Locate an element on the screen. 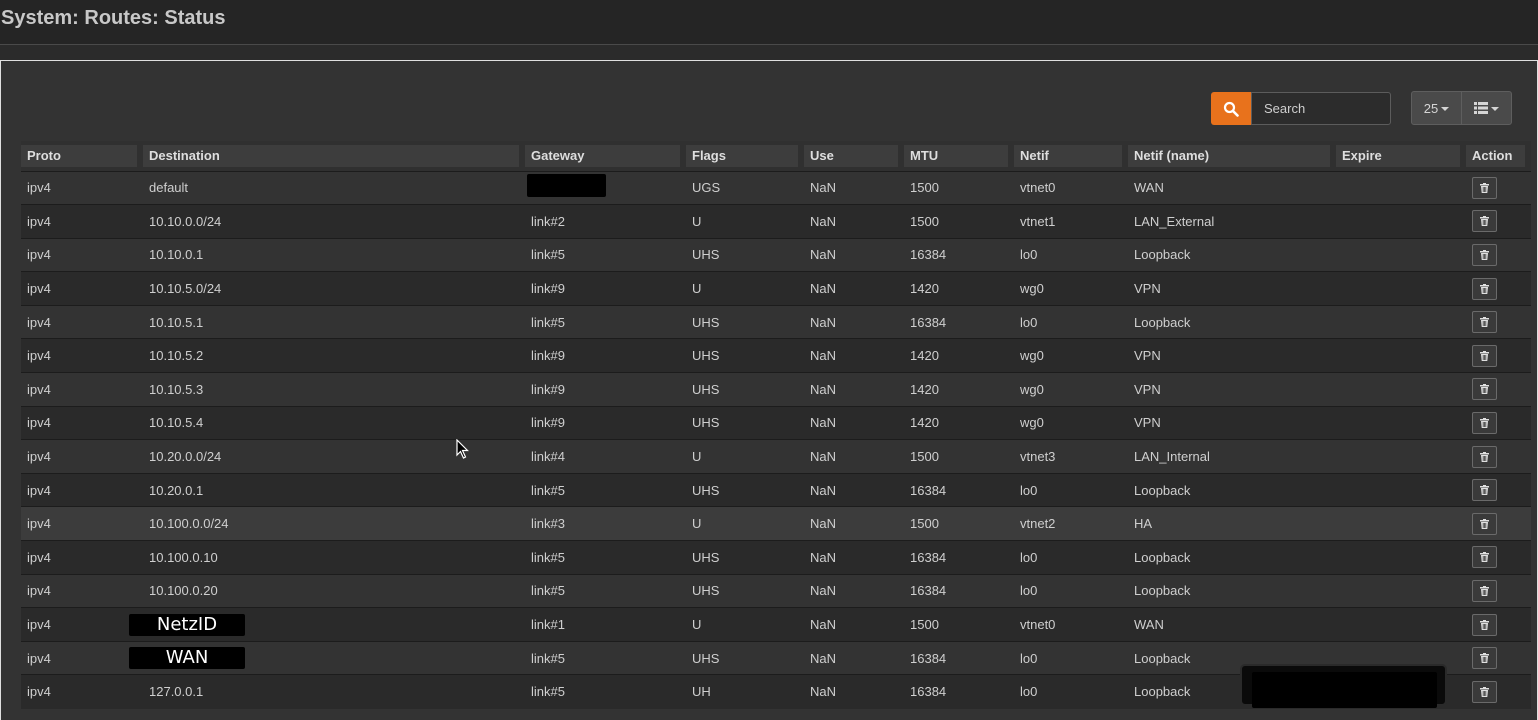 The height and width of the screenshot is (720, 1538). column-header-netif: Netif is located at coordinates (1071, 156).